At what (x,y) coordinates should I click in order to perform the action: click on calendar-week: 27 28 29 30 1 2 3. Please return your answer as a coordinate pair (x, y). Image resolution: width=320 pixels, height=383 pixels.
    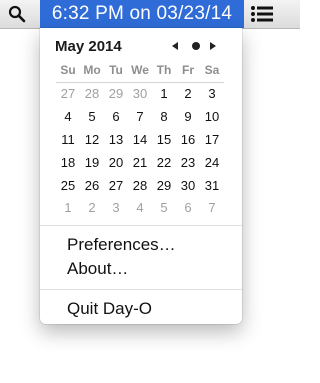
    Looking at the image, I should click on (140, 93).